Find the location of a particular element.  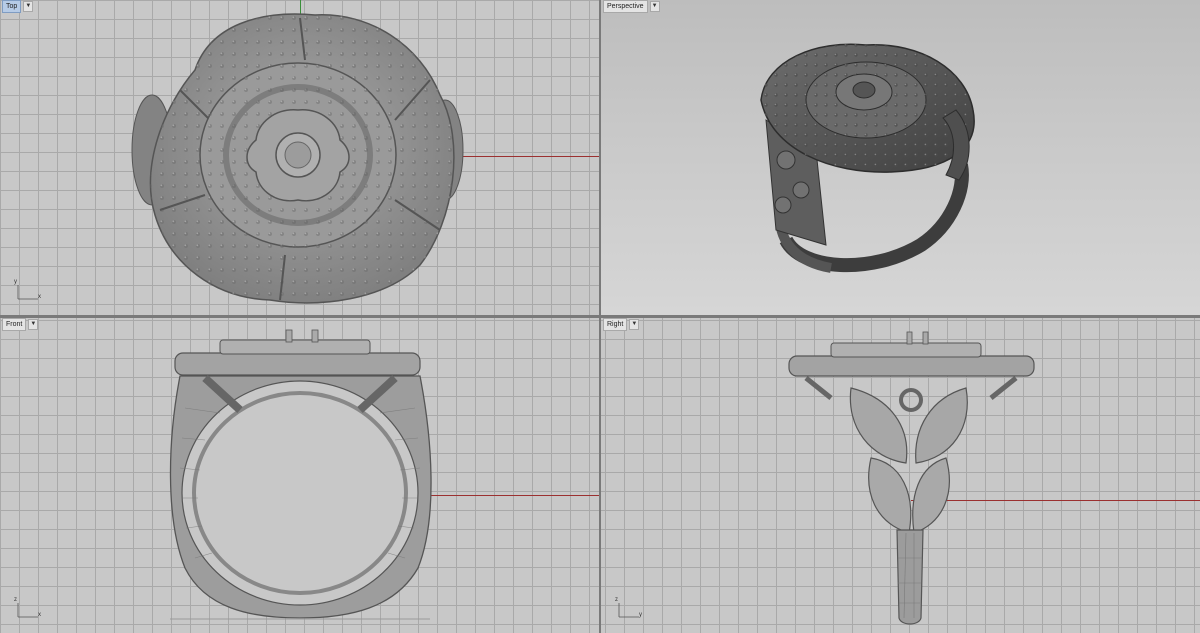

axis-gizmo: x y is located at coordinates (29, 292).